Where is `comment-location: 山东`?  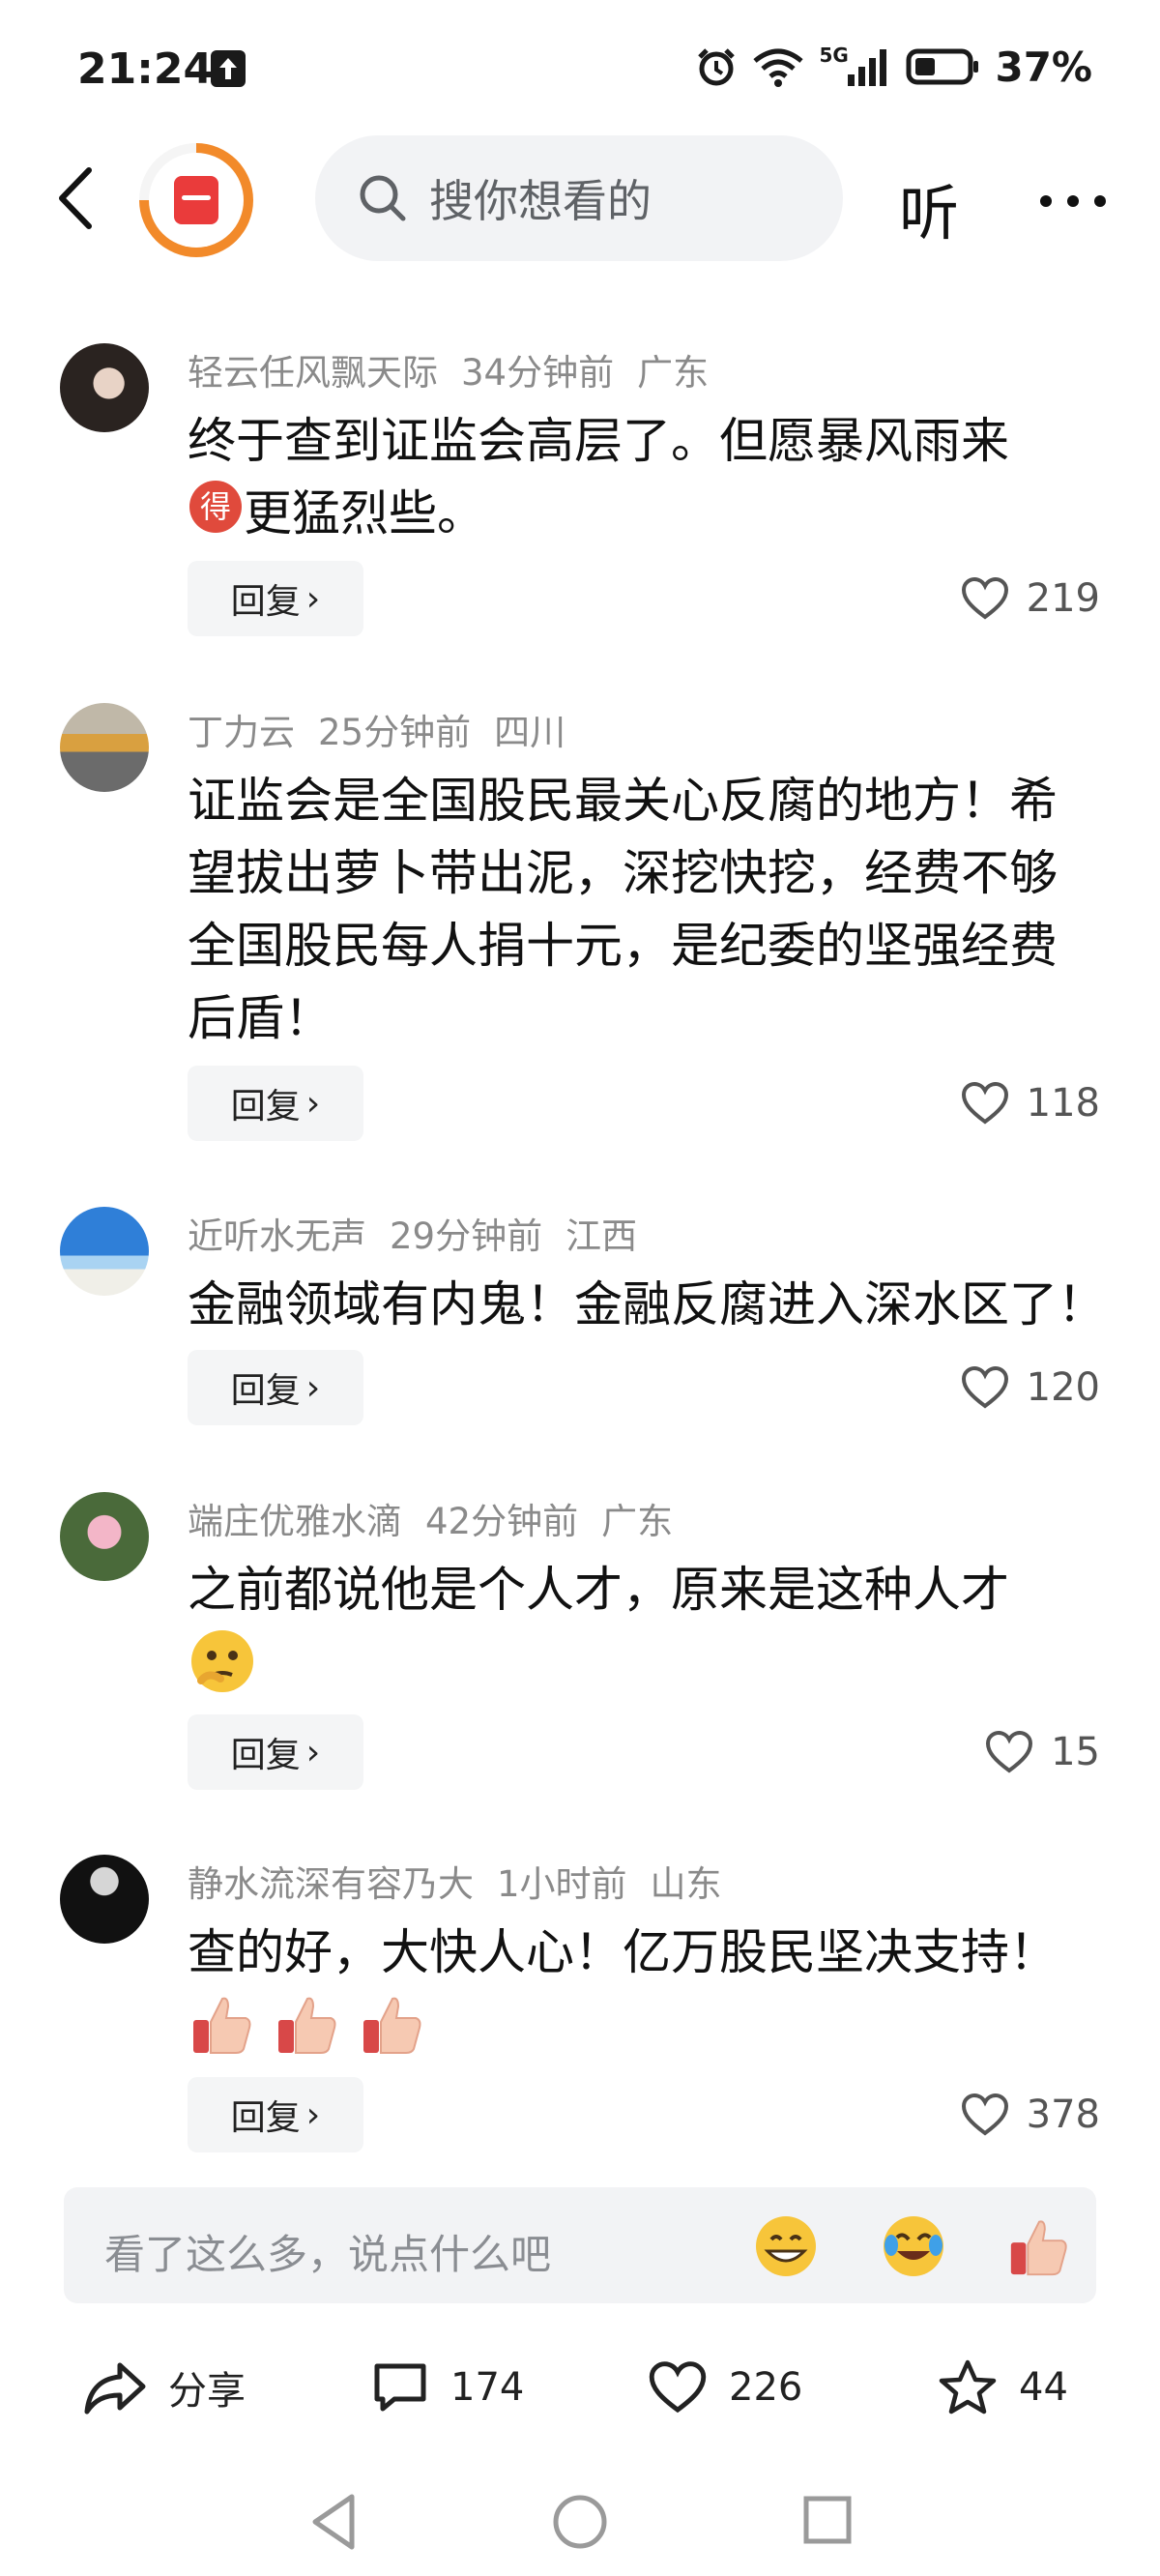 comment-location: 山东 is located at coordinates (686, 1884).